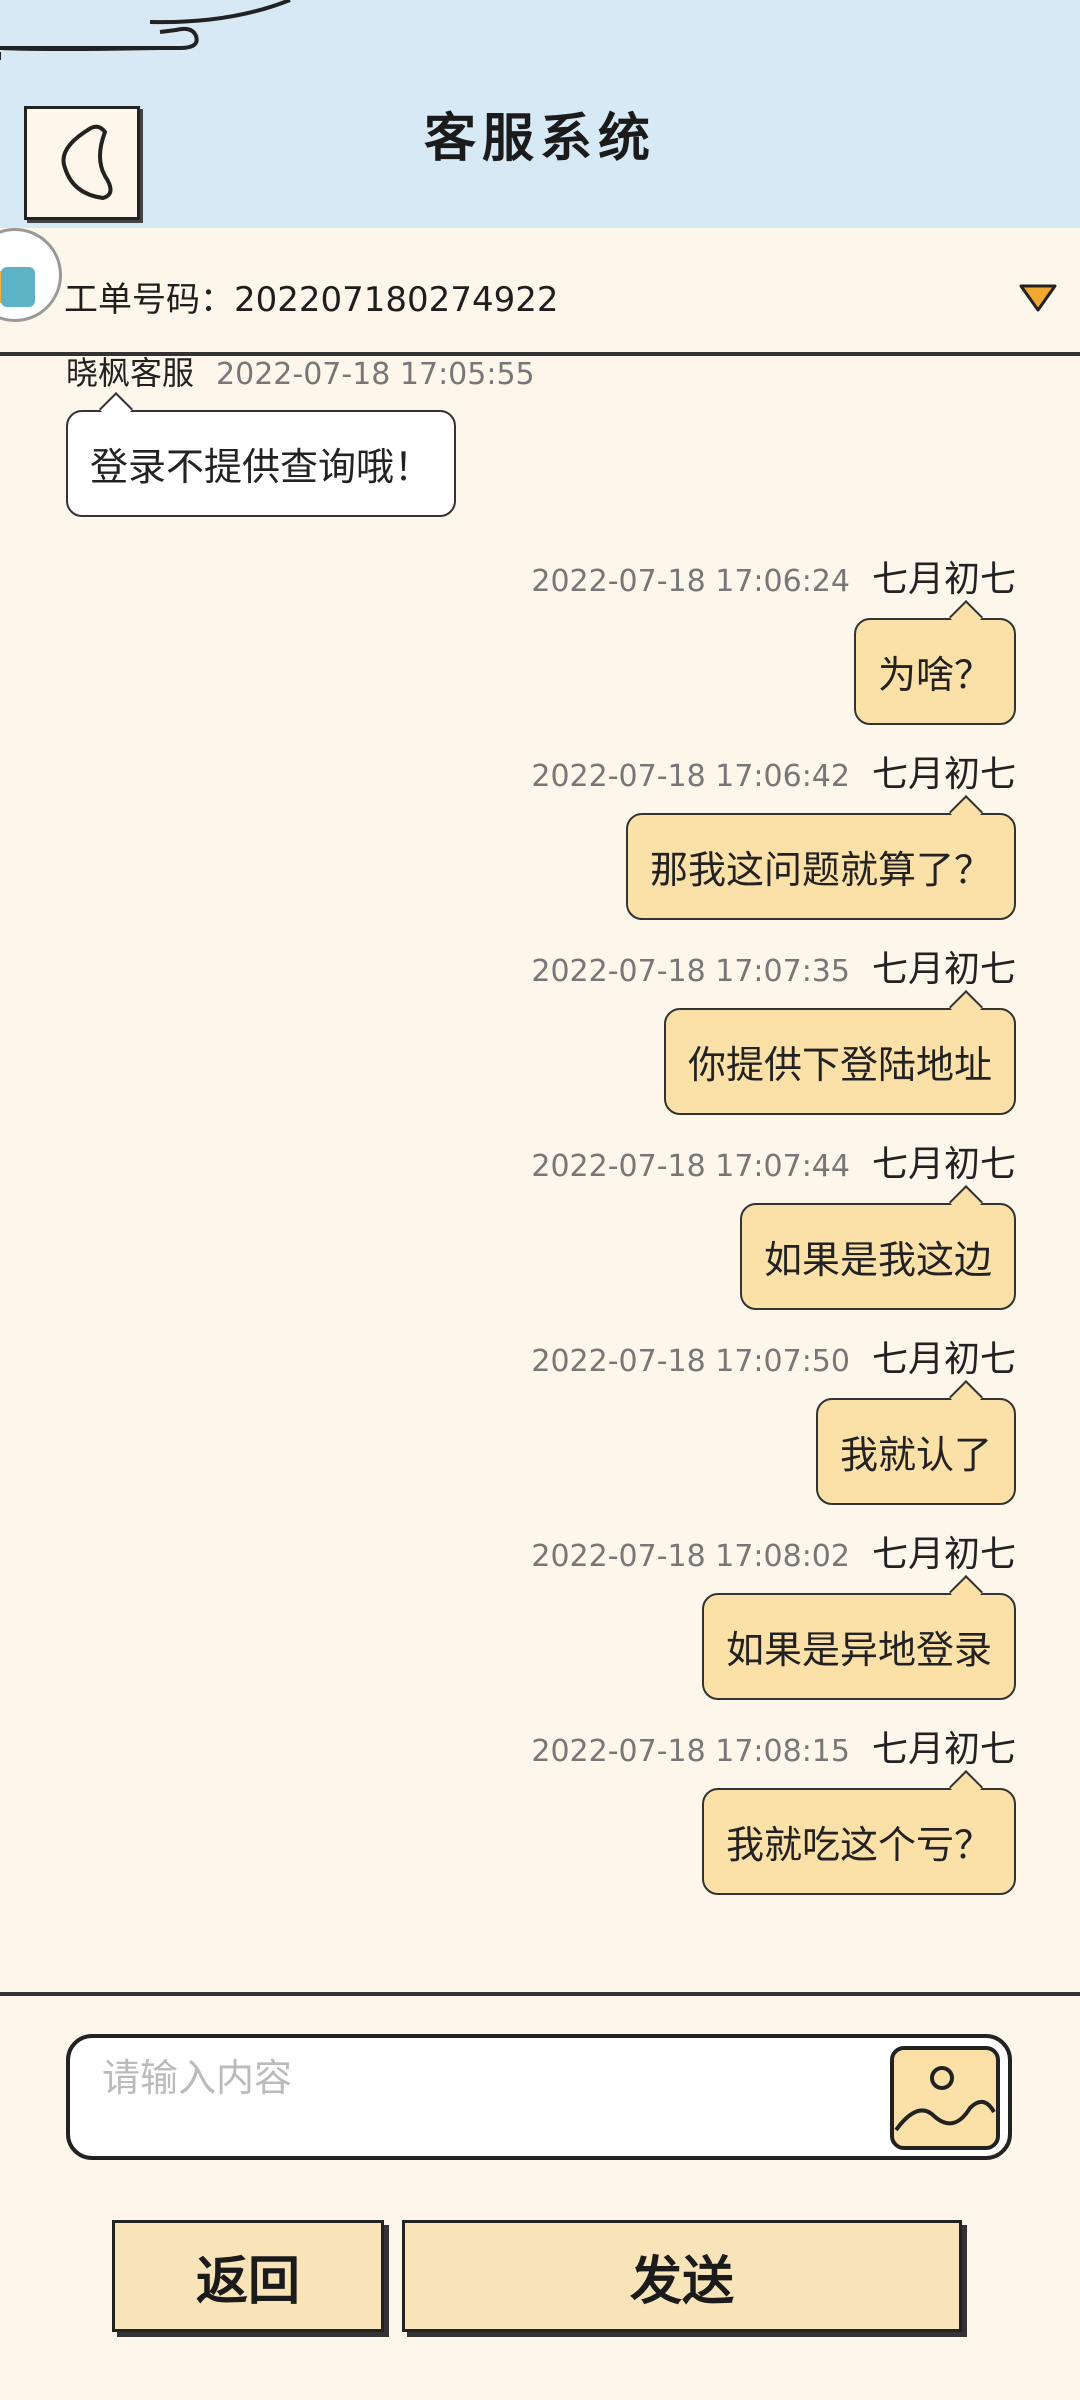  What do you see at coordinates (858, 1841) in the screenshot?
I see `message-bubble: 我就吃这个亏？` at bounding box center [858, 1841].